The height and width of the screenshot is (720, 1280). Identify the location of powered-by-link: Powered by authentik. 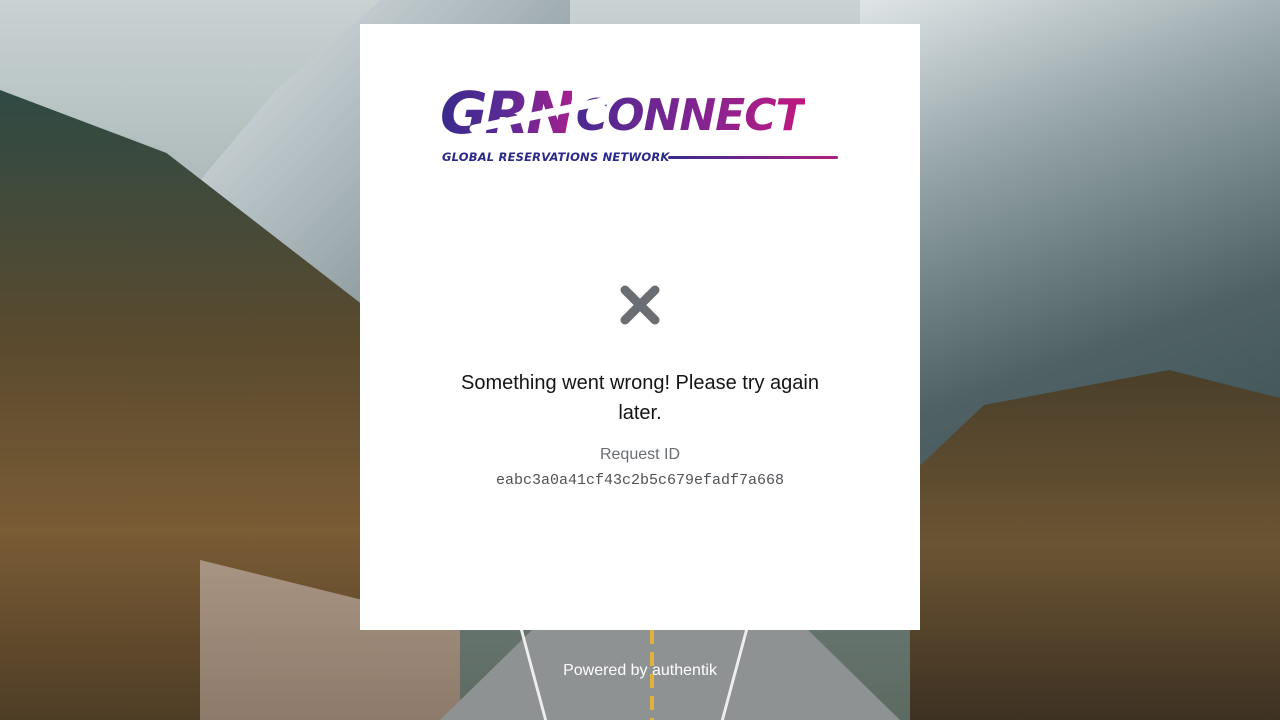
(640, 671).